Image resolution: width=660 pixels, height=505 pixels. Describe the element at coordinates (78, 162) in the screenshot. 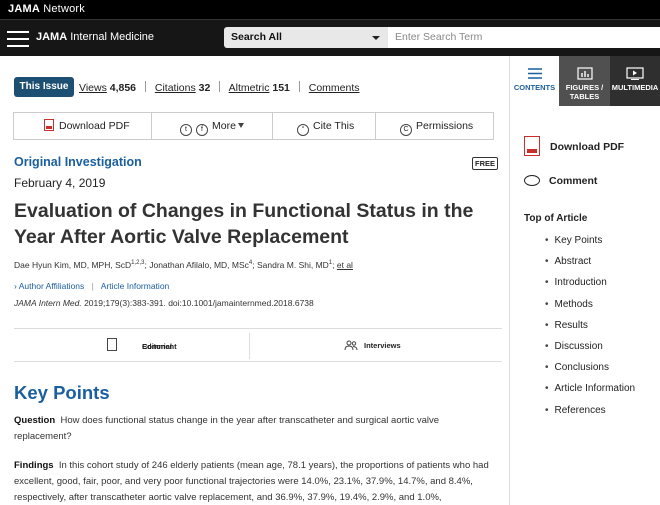

I see `article-type: Original Investigation` at that location.